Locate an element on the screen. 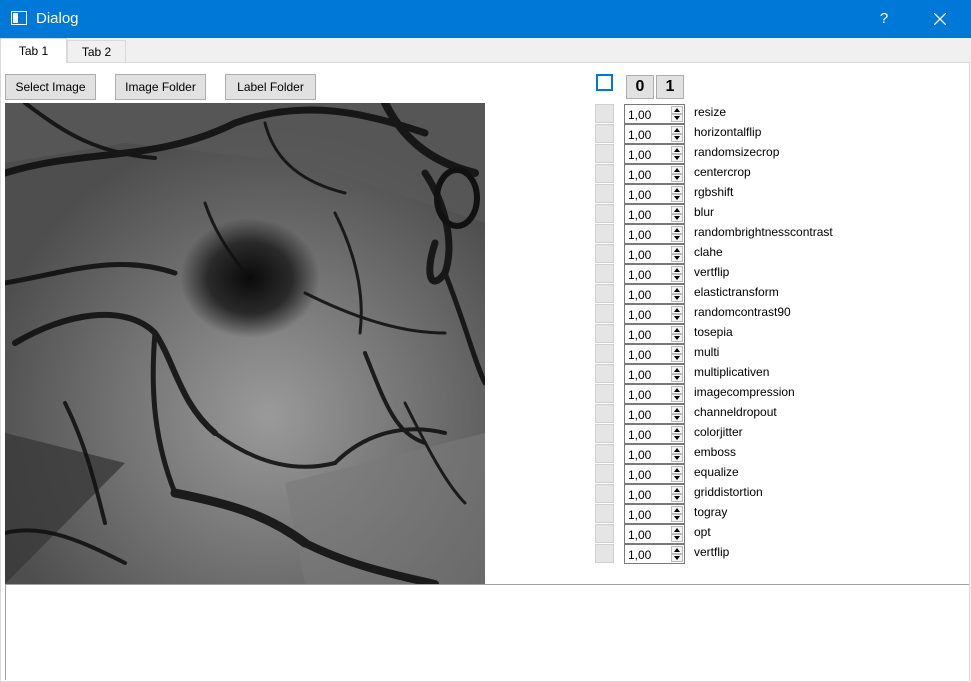 The height and width of the screenshot is (682, 971). label-folder-button: Label Folder is located at coordinates (270, 87).